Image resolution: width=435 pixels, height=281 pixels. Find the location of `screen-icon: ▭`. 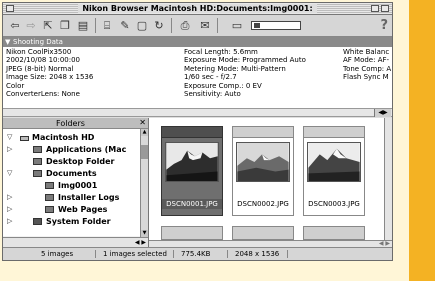

screen-icon: ▭ is located at coordinates (237, 25).